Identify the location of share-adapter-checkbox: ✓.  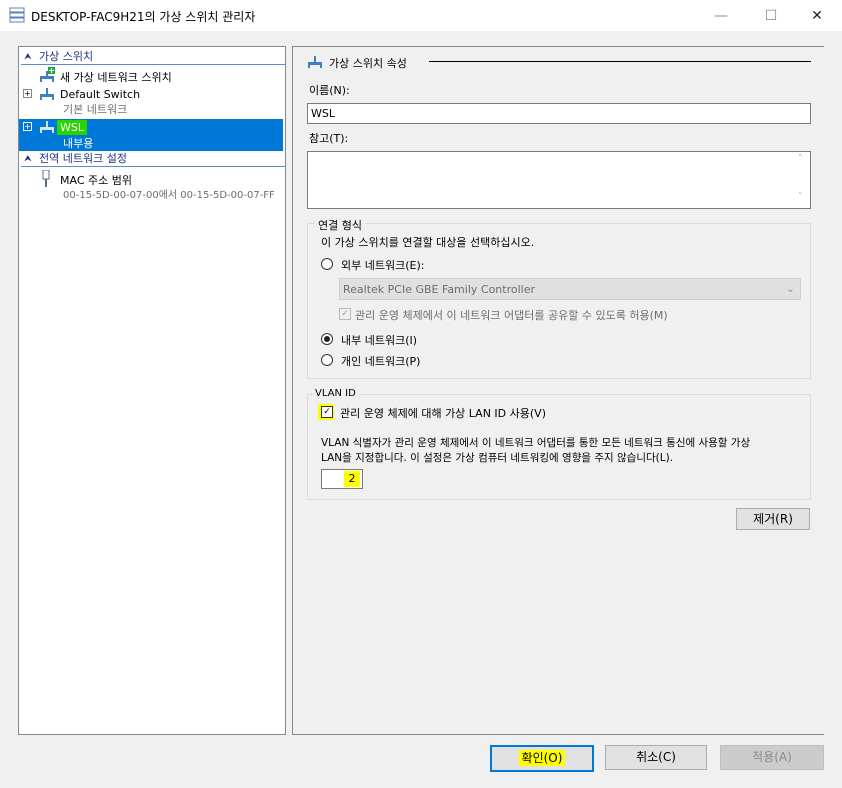
(345, 314).